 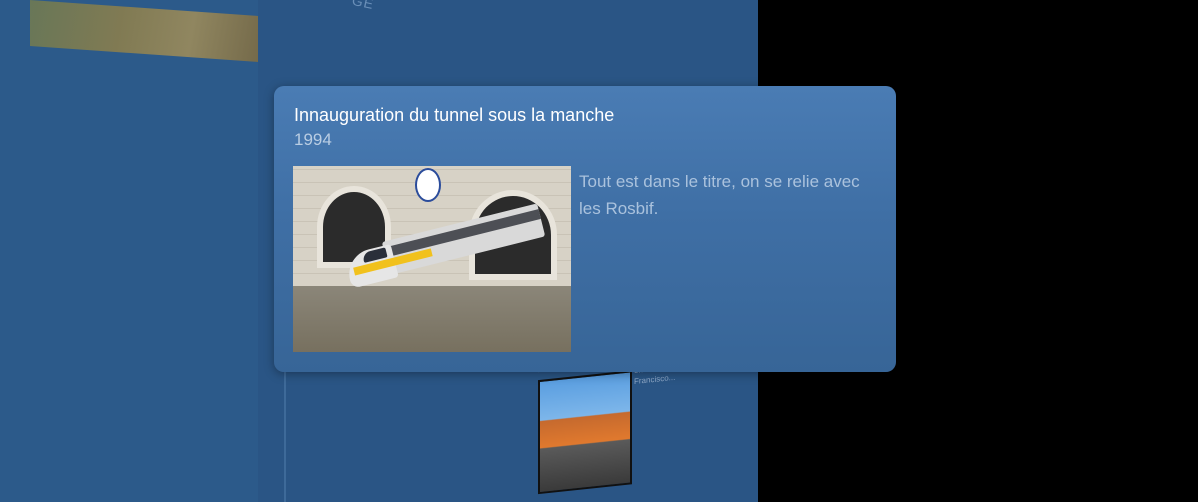 What do you see at coordinates (313, 139) in the screenshot?
I see `event-year: 1994` at bounding box center [313, 139].